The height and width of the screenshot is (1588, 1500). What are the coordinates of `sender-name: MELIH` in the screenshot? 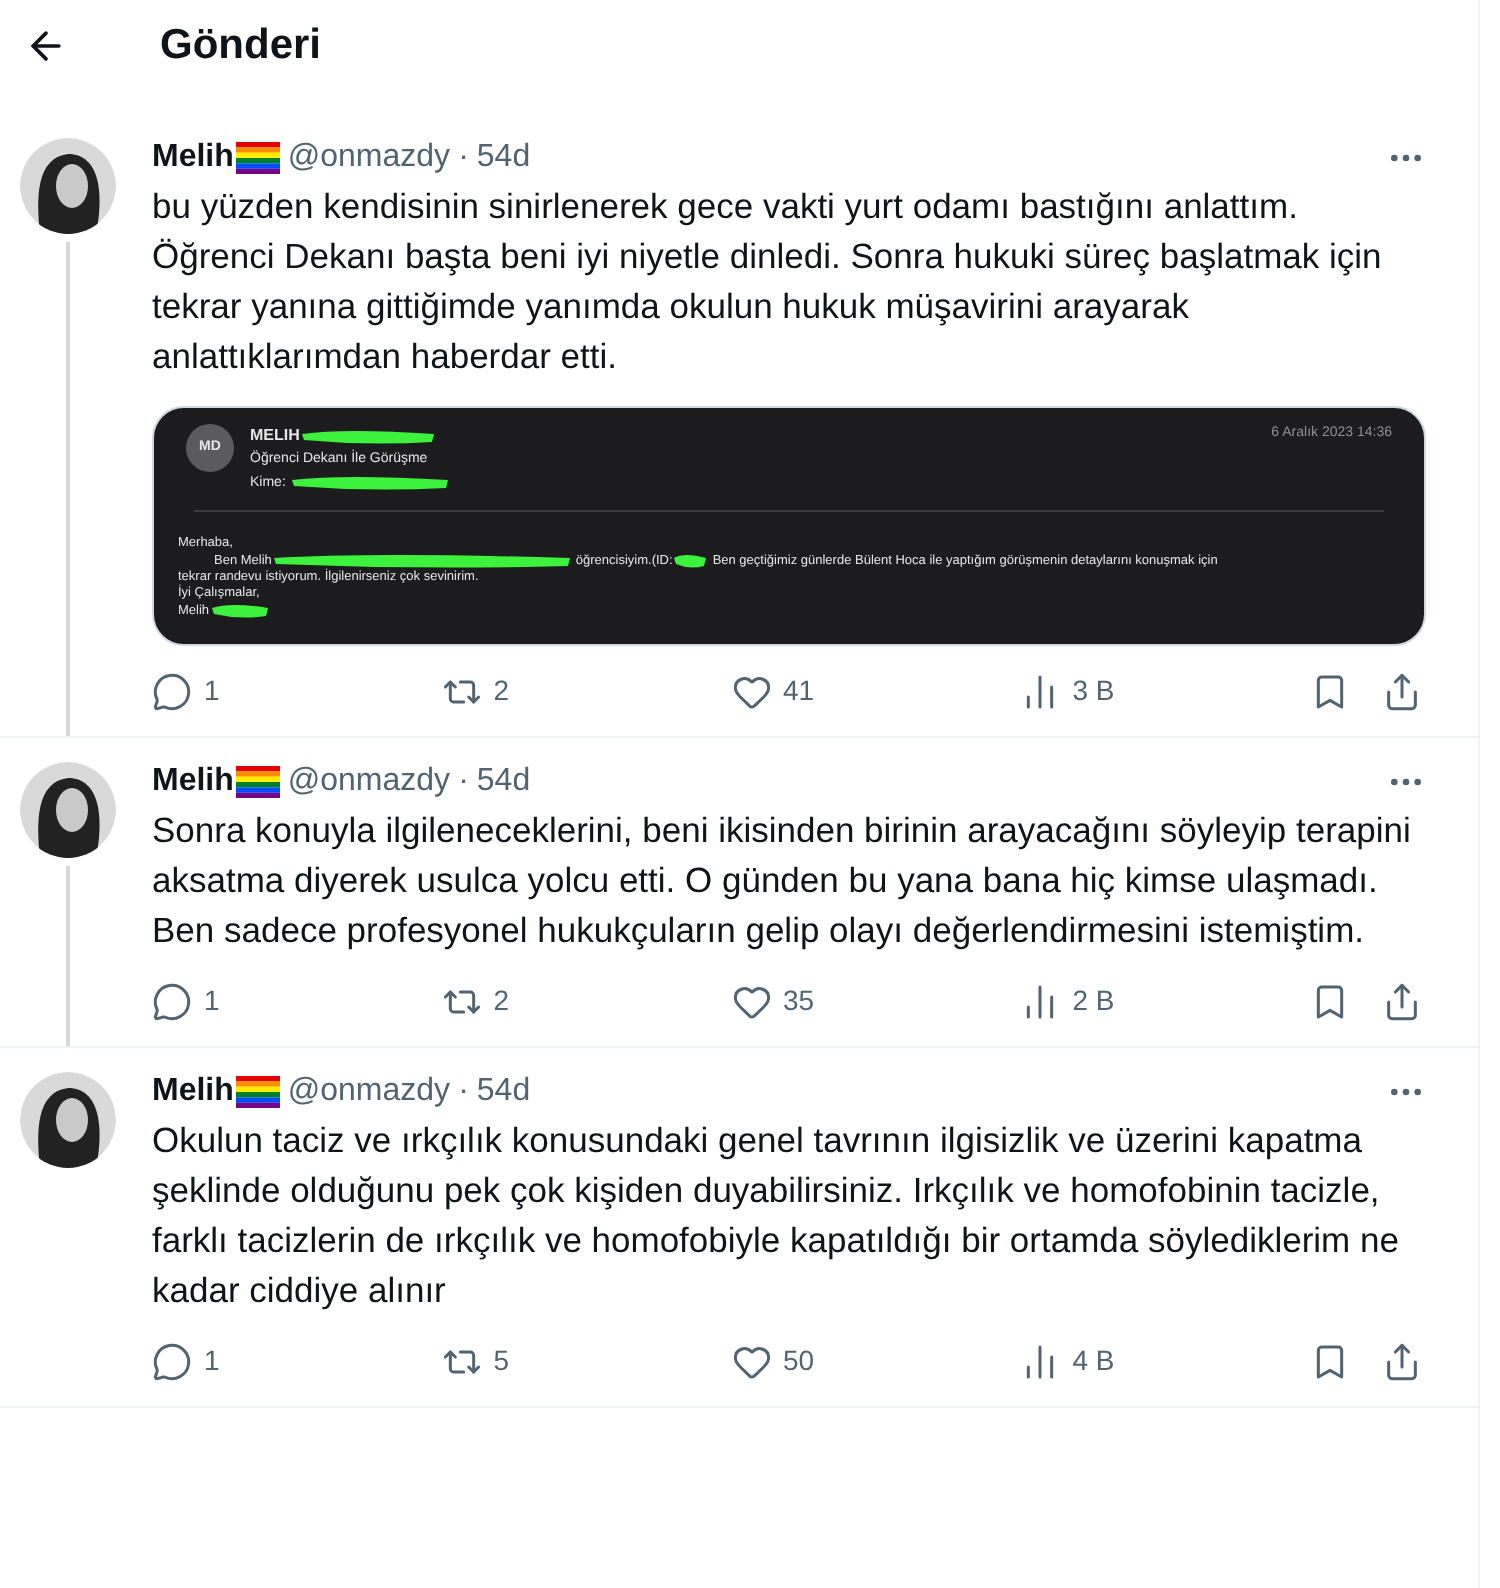 It's located at (275, 436).